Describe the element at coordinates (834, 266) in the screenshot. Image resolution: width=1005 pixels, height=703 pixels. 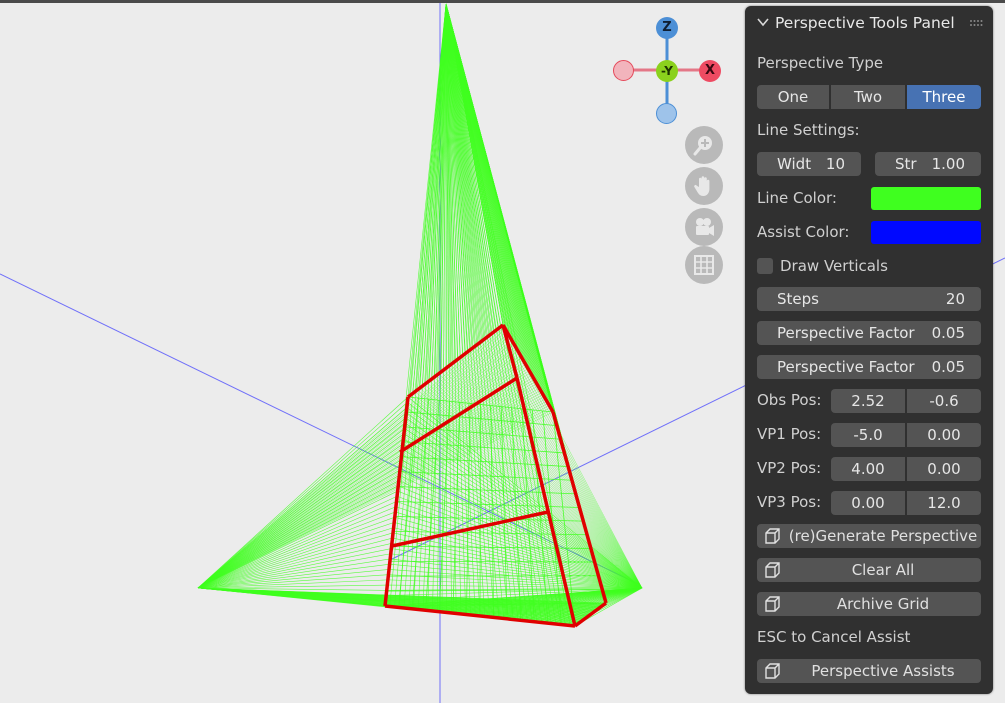
I see `draw-verticals-label: Draw Verticals` at that location.